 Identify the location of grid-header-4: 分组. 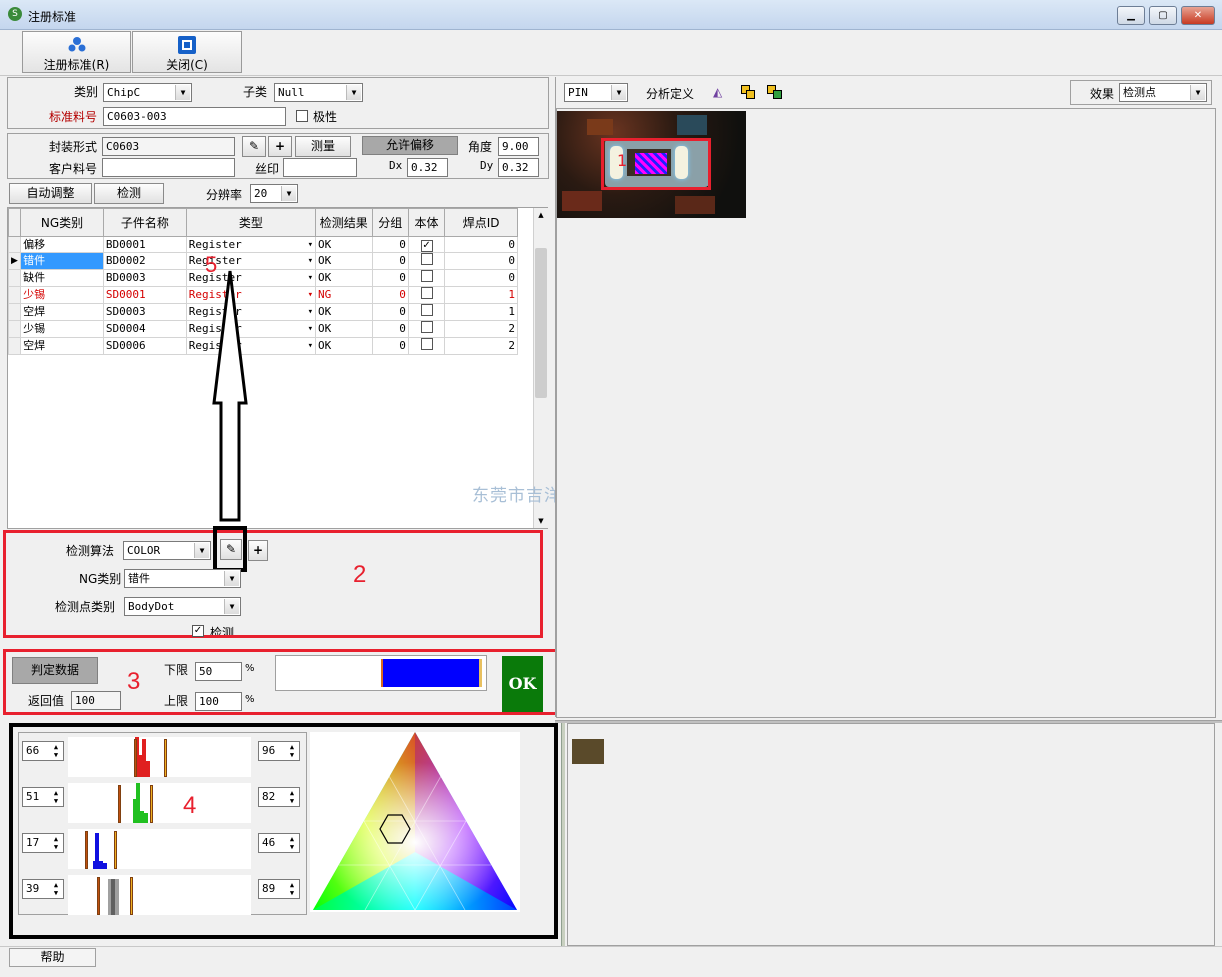
(390, 222).